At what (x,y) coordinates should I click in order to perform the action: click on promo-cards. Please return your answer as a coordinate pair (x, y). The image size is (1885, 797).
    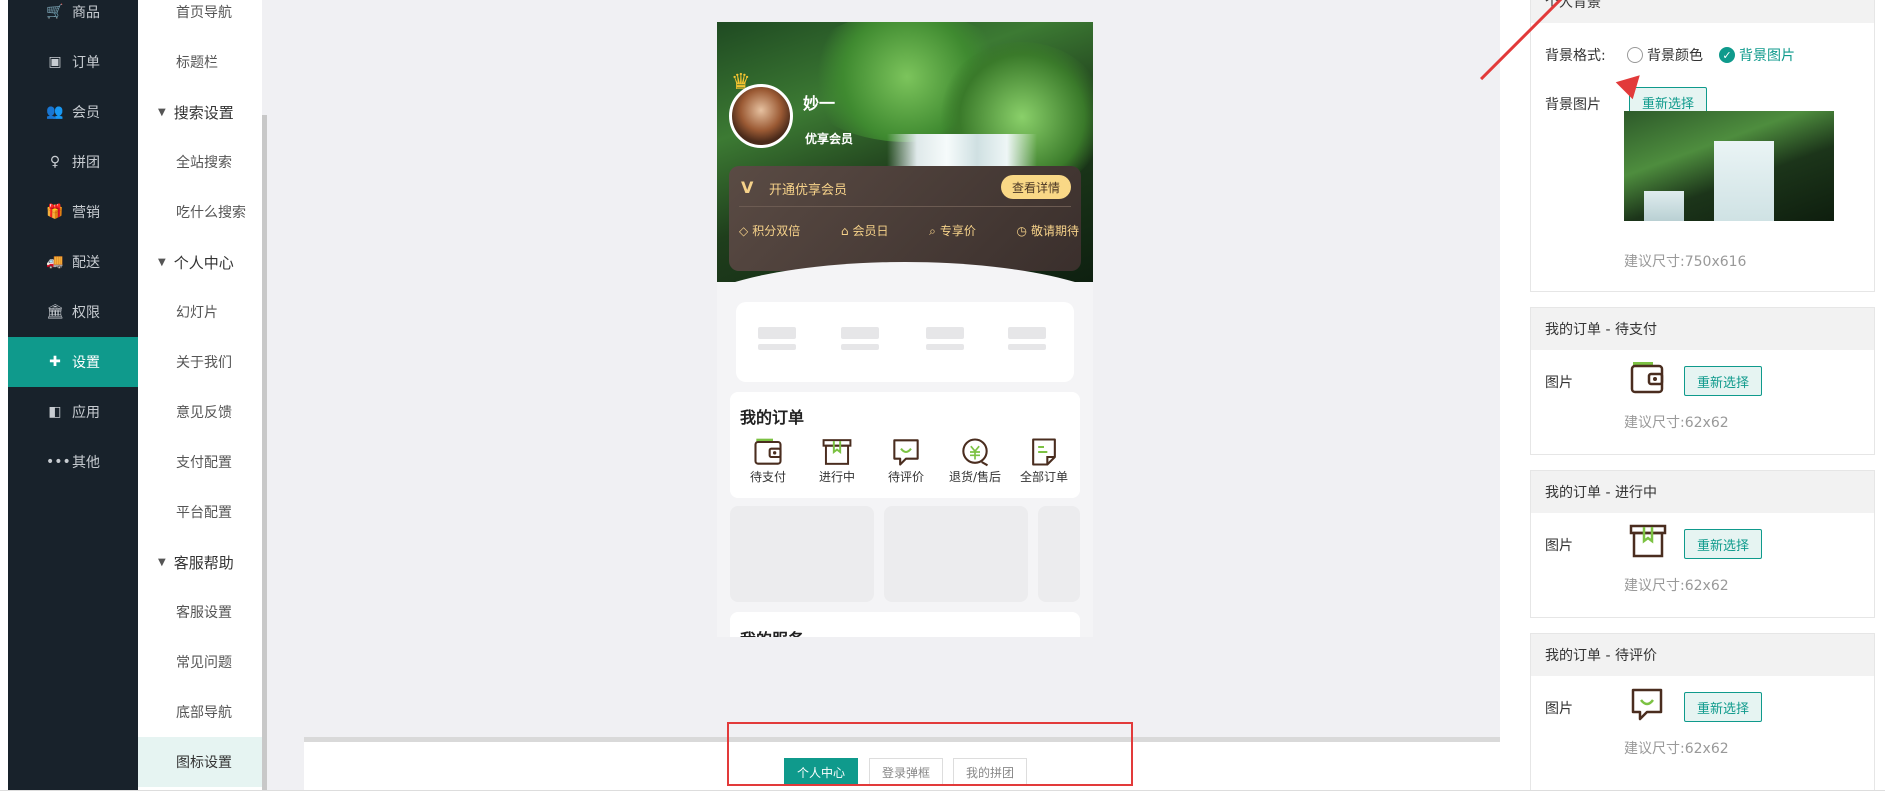
    Looking at the image, I should click on (905, 554).